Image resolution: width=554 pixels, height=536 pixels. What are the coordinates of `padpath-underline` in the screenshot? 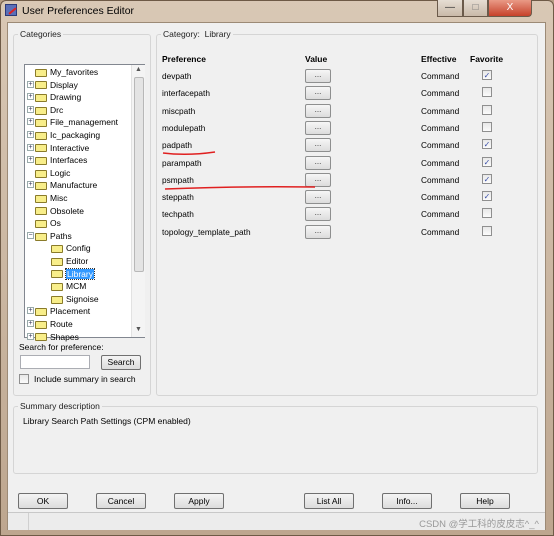 It's located at (189, 153).